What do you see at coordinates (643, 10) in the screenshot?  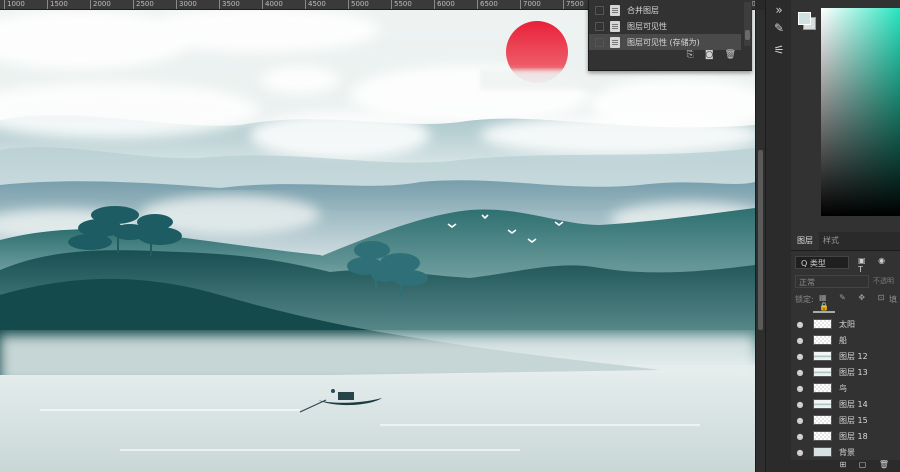 I see `history-item-label: 合并图层` at bounding box center [643, 10].